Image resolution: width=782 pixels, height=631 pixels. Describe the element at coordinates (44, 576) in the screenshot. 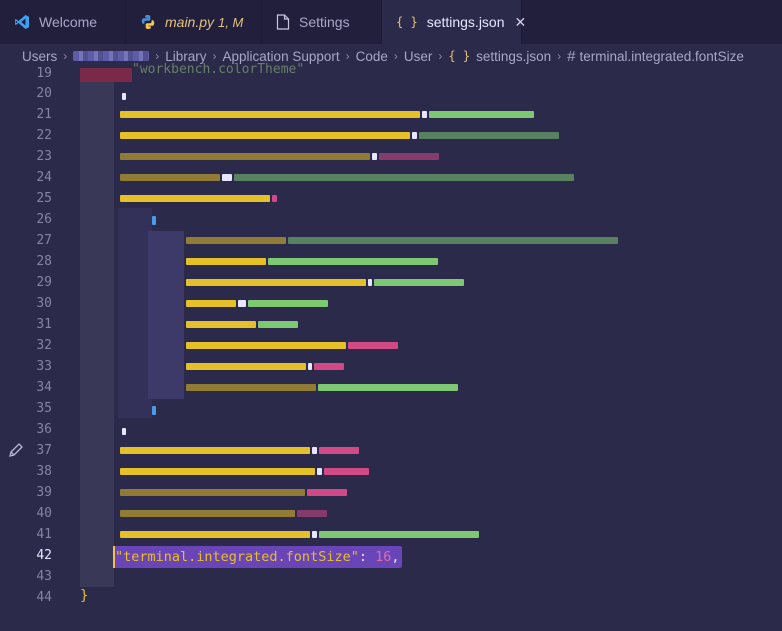

I see `line-number: 43` at that location.